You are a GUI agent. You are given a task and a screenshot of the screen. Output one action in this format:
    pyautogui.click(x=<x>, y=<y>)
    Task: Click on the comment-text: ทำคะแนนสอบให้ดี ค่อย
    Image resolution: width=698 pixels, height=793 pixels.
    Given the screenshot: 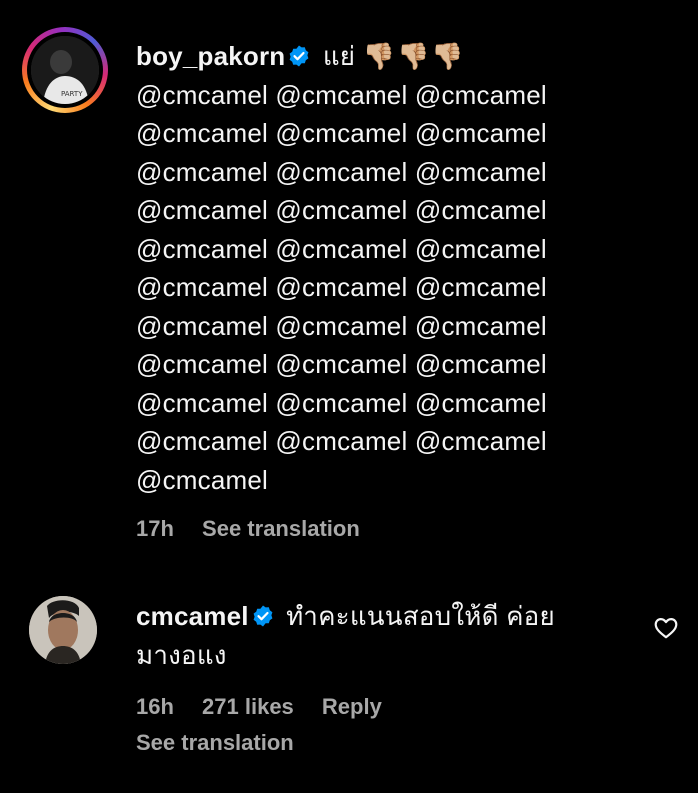 What is the action you would take?
    pyautogui.click(x=420, y=616)
    